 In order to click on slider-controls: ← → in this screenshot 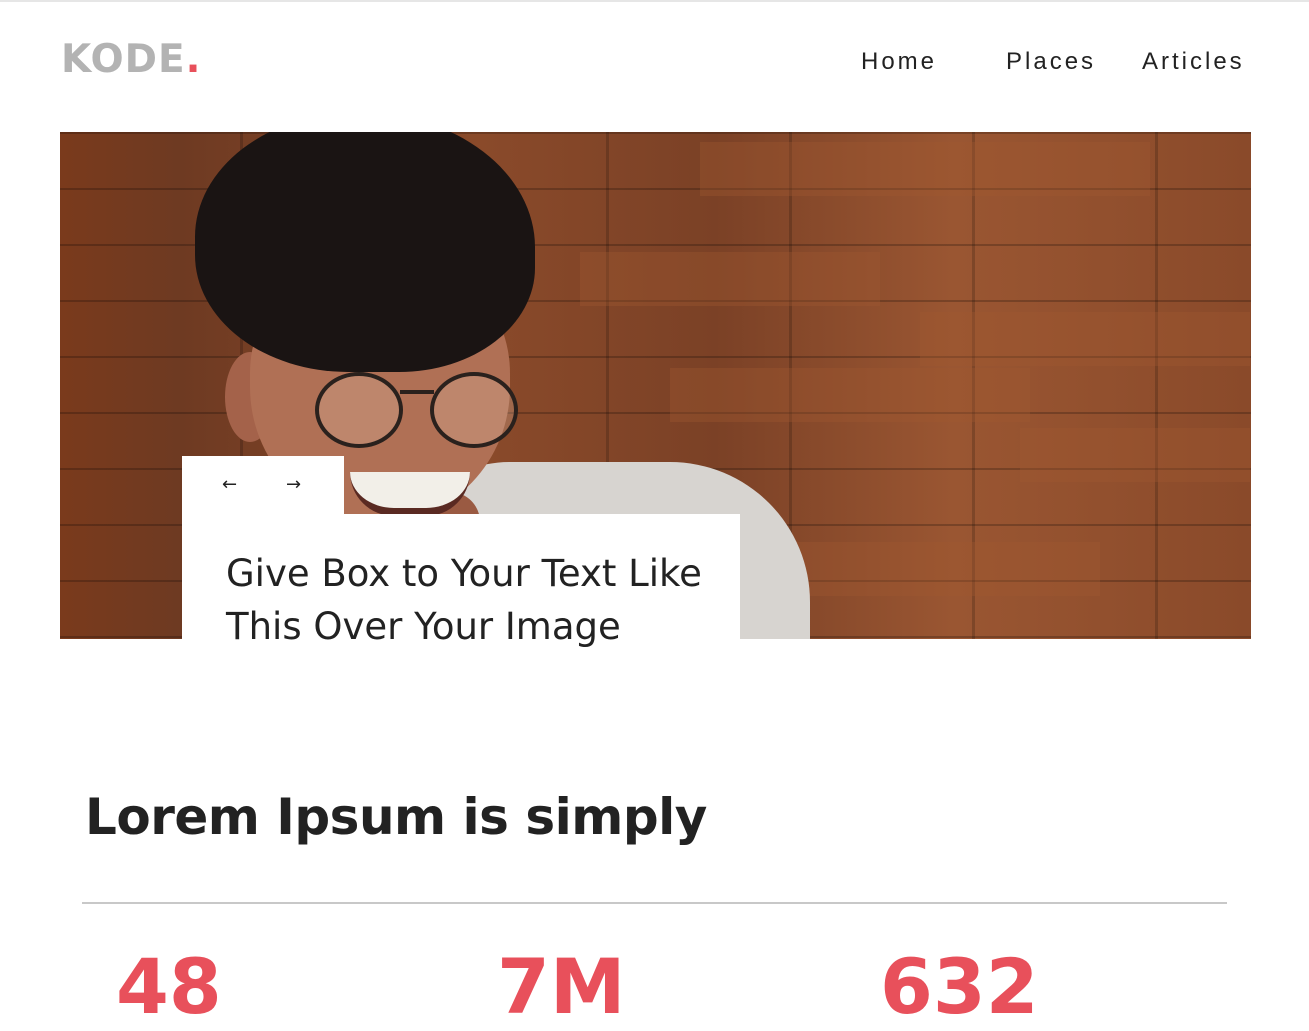, I will do `click(263, 486)`.